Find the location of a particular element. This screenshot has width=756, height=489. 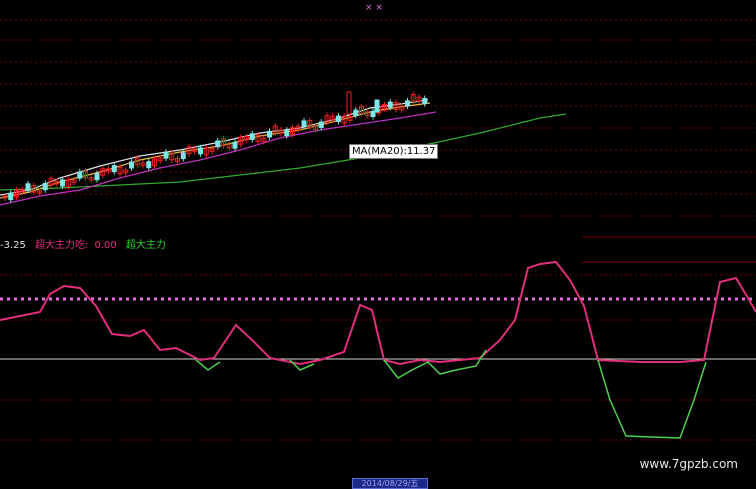

ma20-line is located at coordinates (283, 152).